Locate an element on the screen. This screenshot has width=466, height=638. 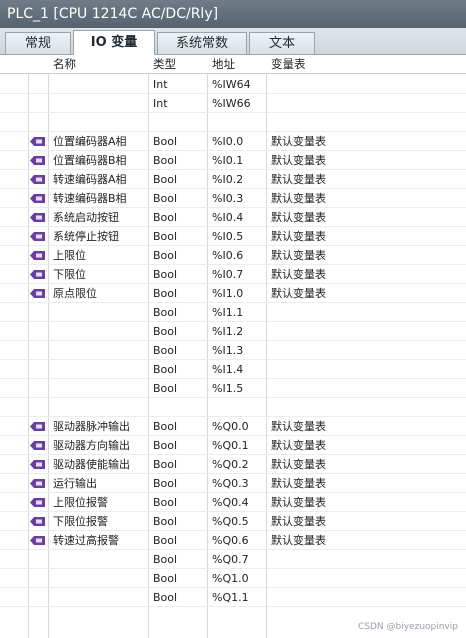
tag-name: 转速编码器B相 is located at coordinates (98, 198).